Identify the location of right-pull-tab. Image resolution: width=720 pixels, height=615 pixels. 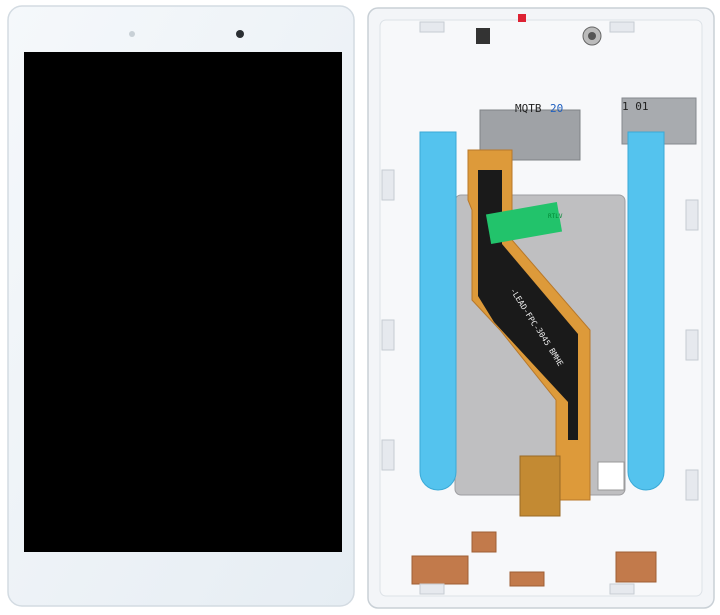
(646, 311).